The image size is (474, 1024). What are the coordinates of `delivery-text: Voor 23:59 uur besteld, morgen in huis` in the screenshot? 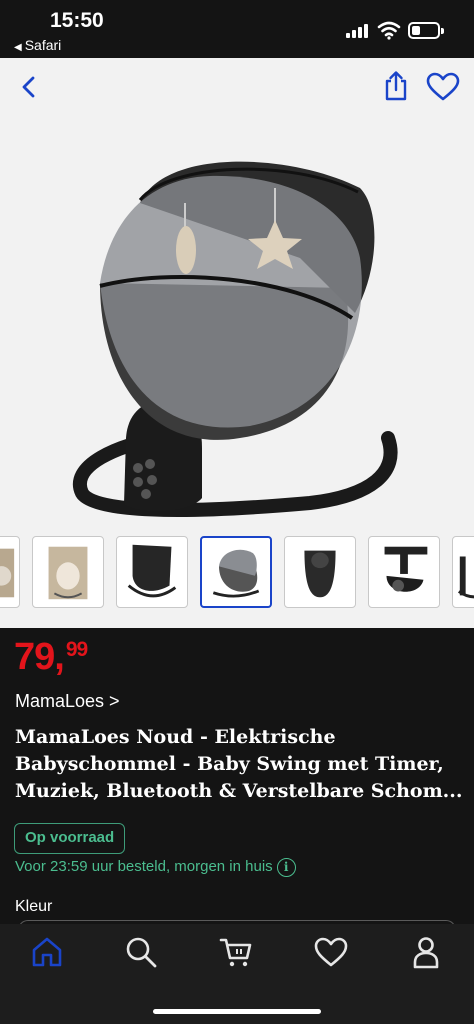 It's located at (144, 866).